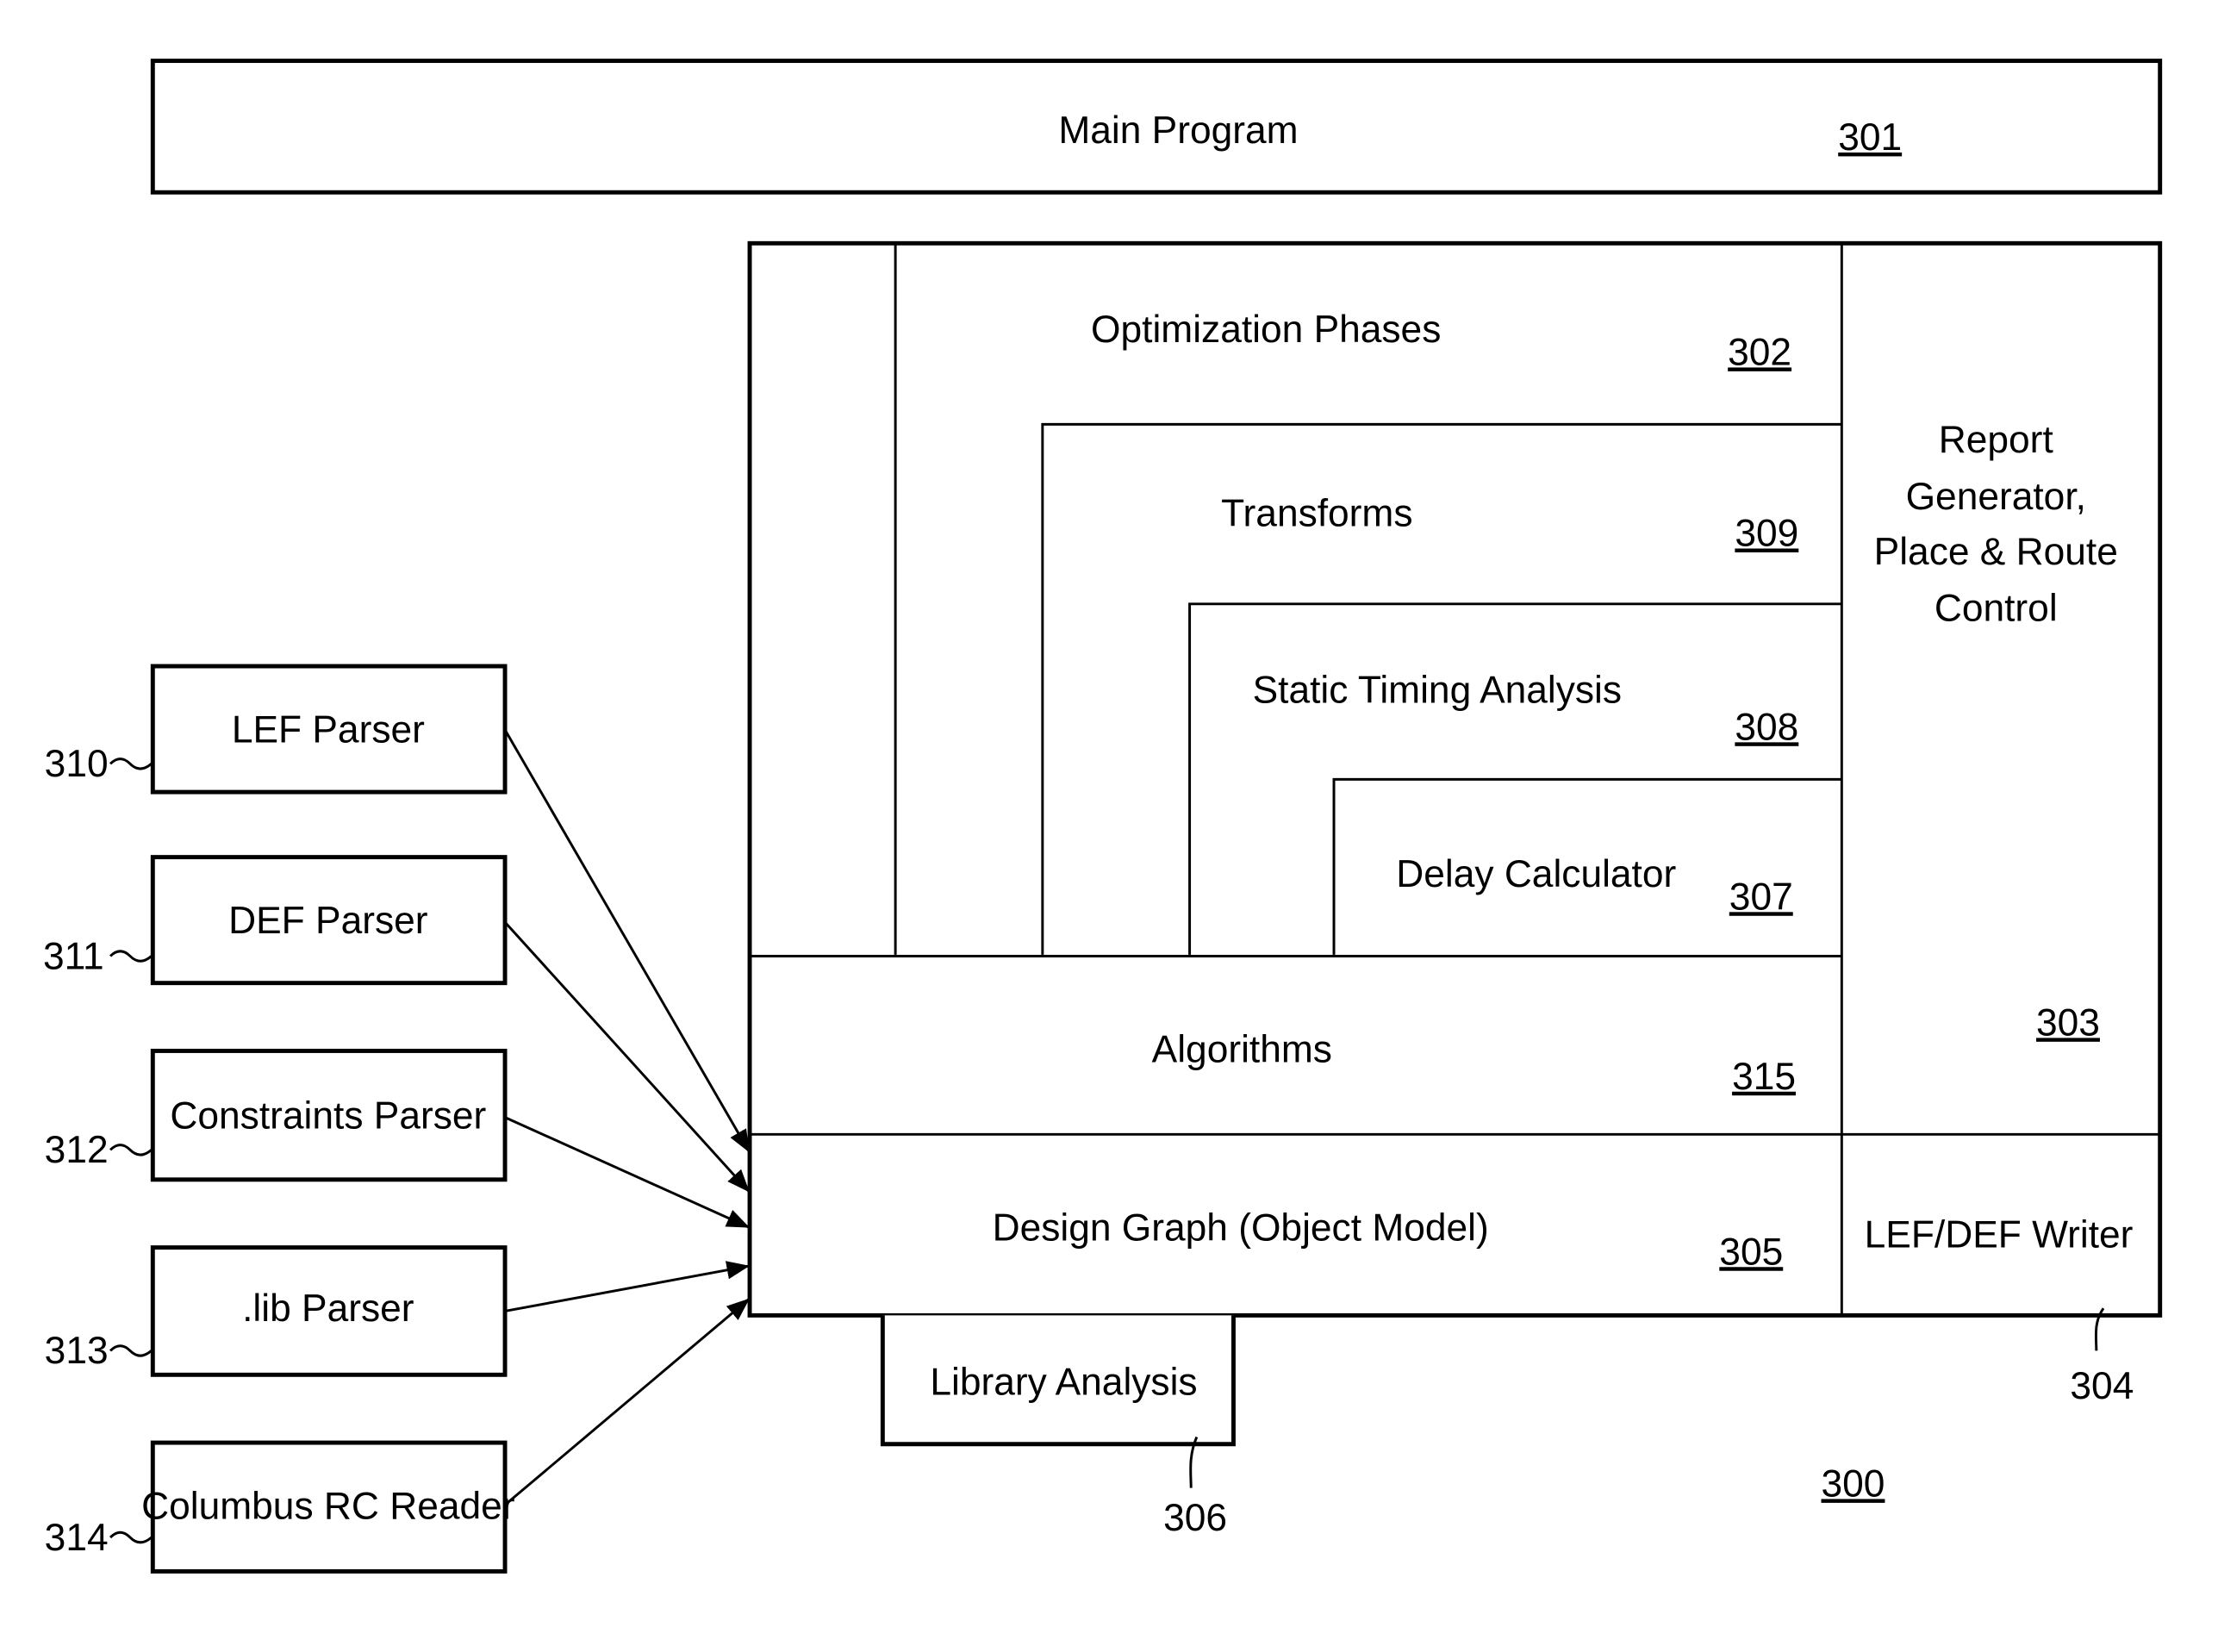 The image size is (2218, 1652). Describe the element at coordinates (1063, 1382) in the screenshot. I see `library-analysis-label: Library Analysis` at that location.